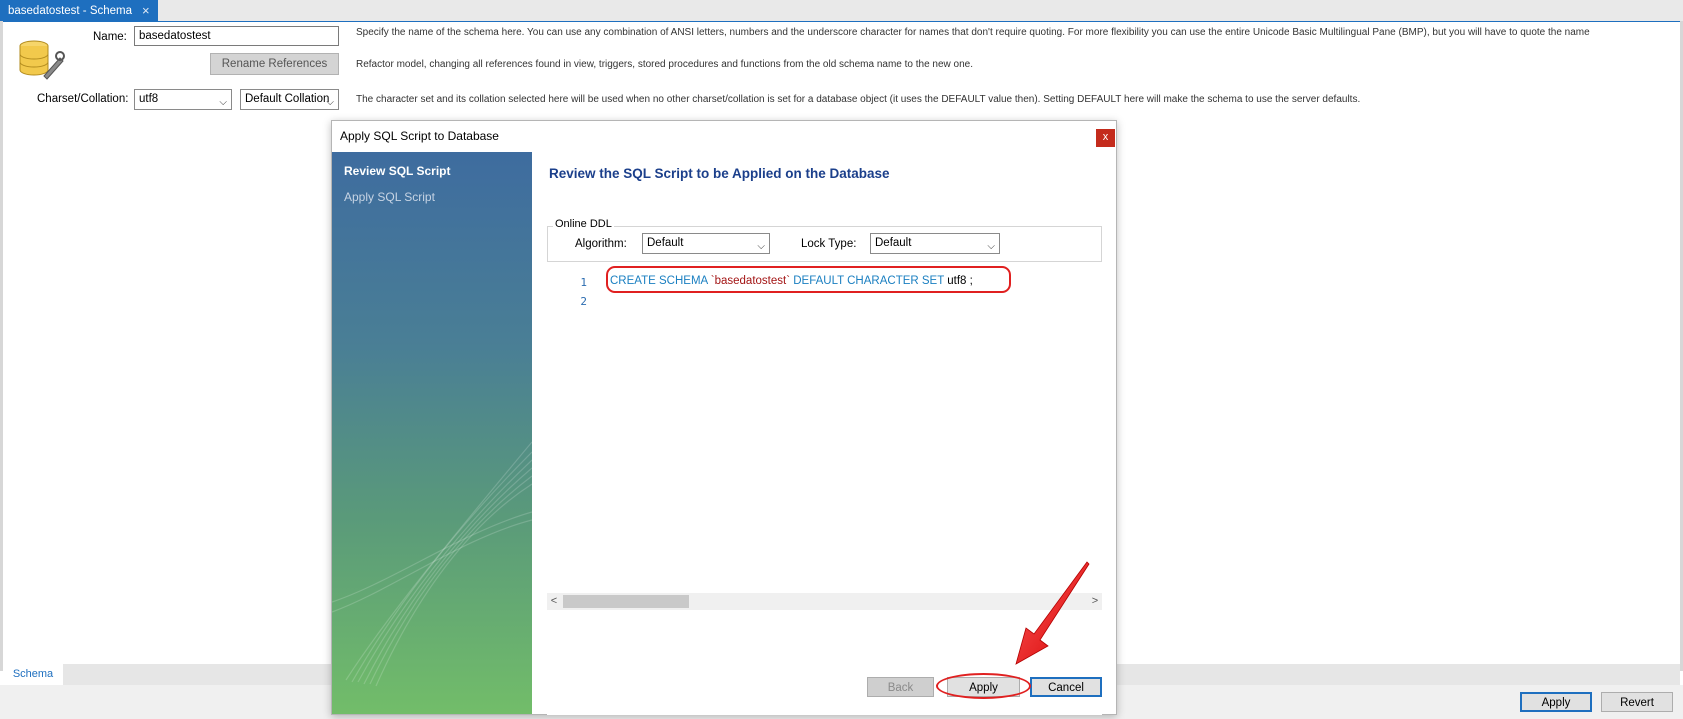 This screenshot has height=719, width=1683. Describe the element at coordinates (893, 243) in the screenshot. I see `lock-type-value: Default` at that location.